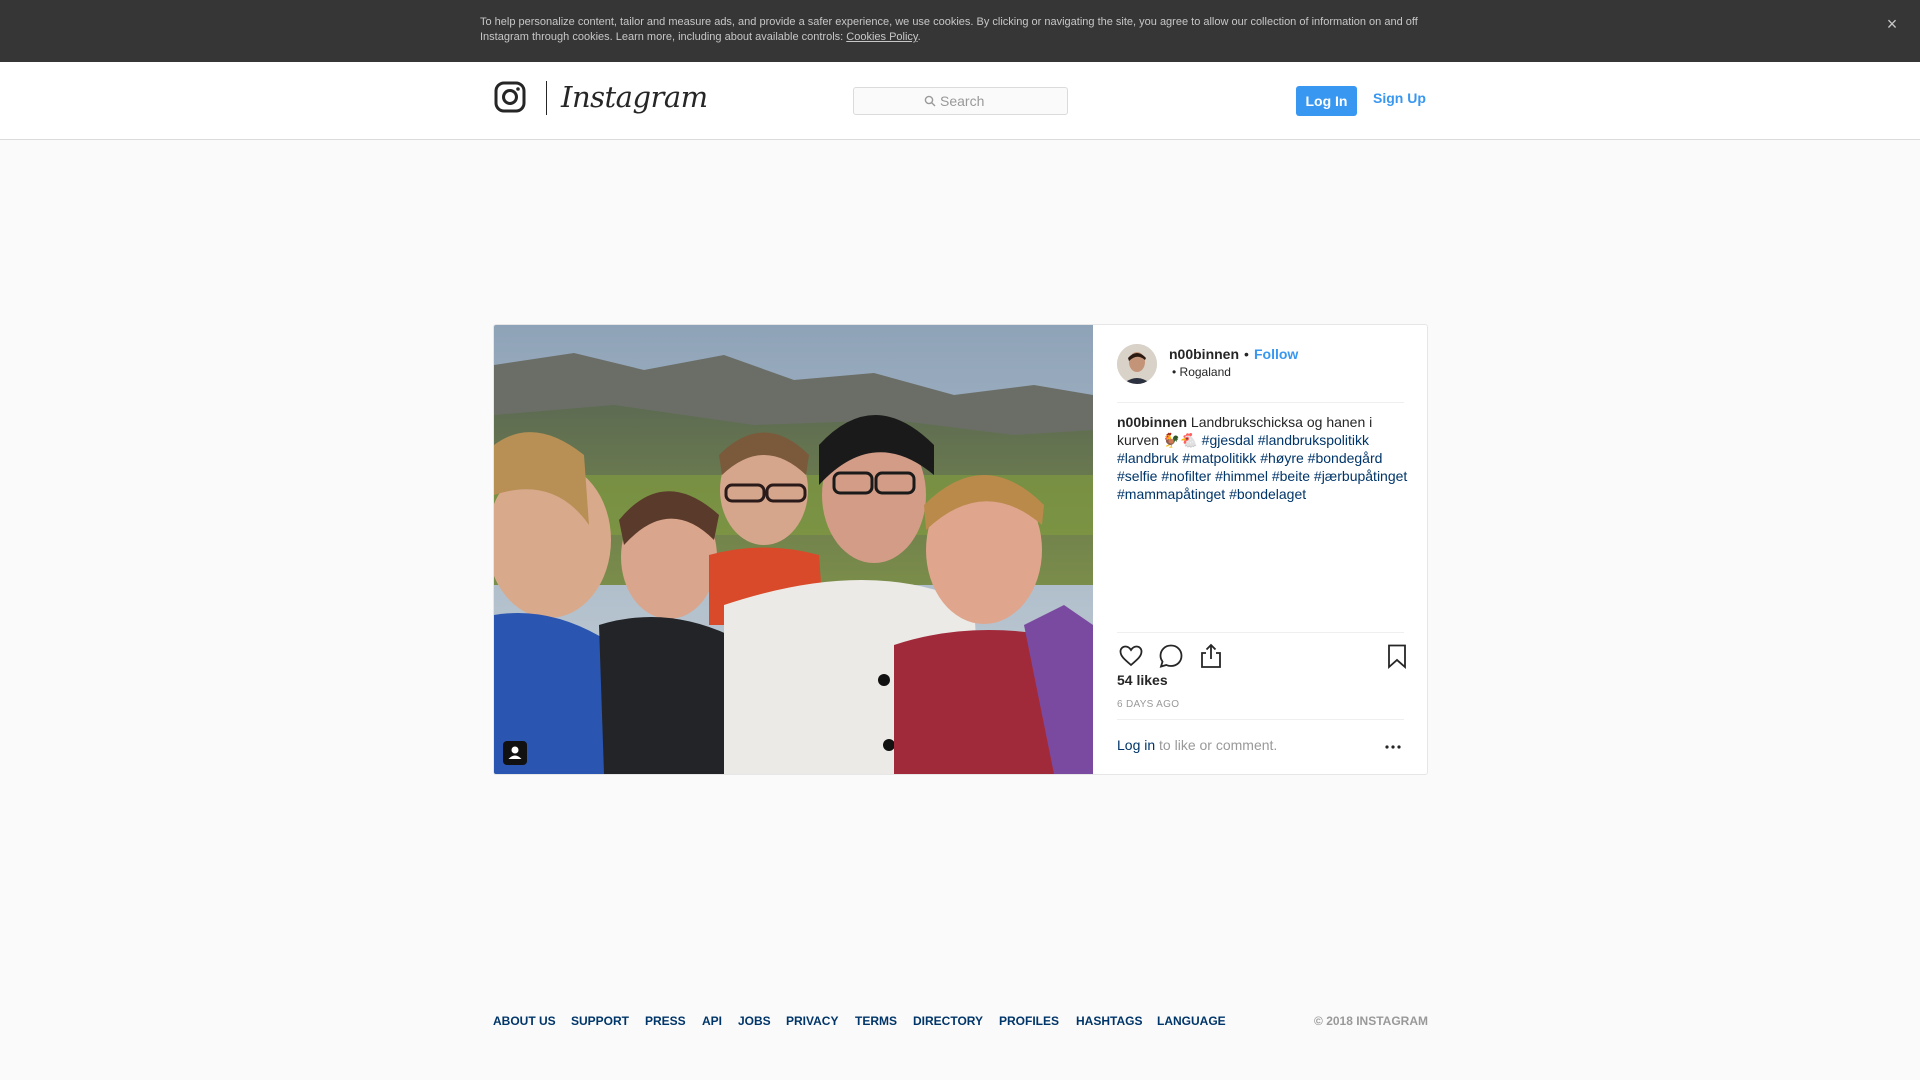 The image size is (1920, 1080). I want to click on hashtag-link: #landbrukspolitikk, so click(1313, 440).